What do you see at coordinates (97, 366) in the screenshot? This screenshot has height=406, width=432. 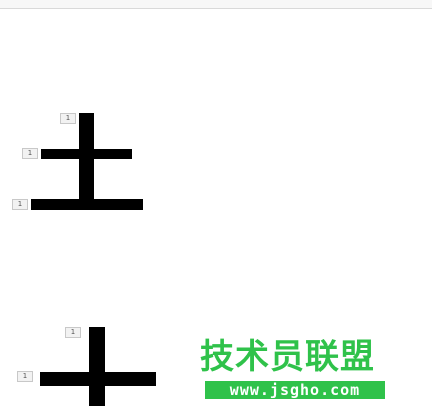 I see `glyph-shi-vertical-stroke` at bounding box center [97, 366].